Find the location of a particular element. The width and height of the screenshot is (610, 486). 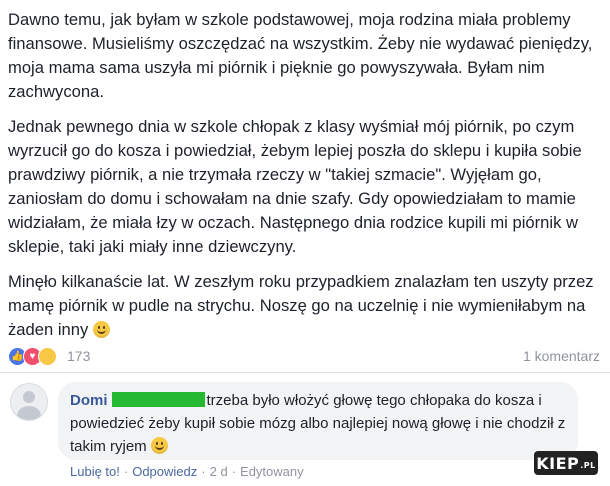

divider is located at coordinates (305, 372).